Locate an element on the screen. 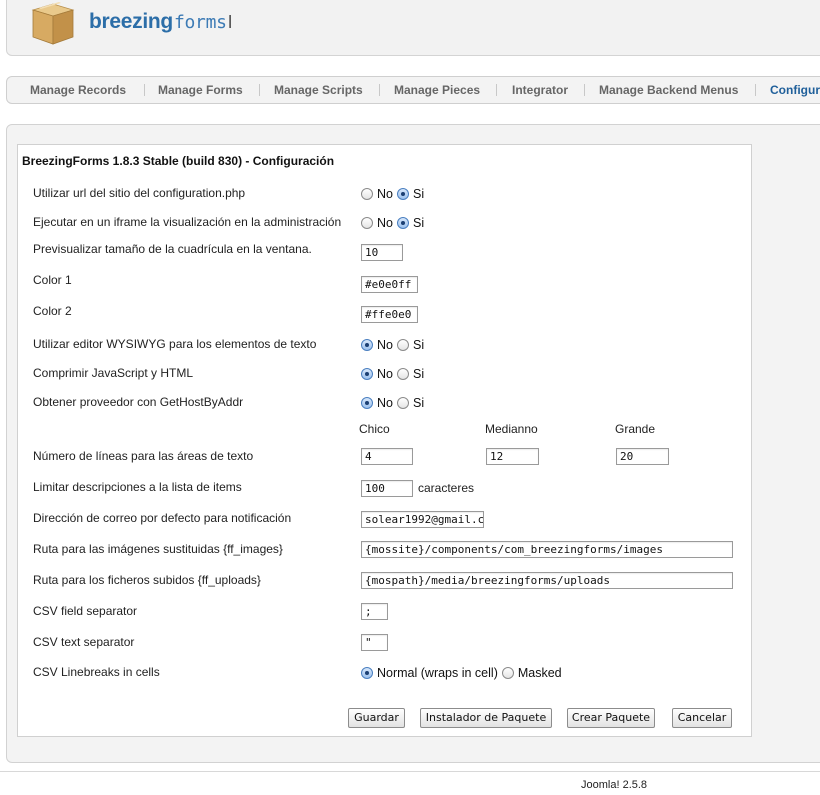 The height and width of the screenshot is (795, 820). footer-divider is located at coordinates (410, 771).